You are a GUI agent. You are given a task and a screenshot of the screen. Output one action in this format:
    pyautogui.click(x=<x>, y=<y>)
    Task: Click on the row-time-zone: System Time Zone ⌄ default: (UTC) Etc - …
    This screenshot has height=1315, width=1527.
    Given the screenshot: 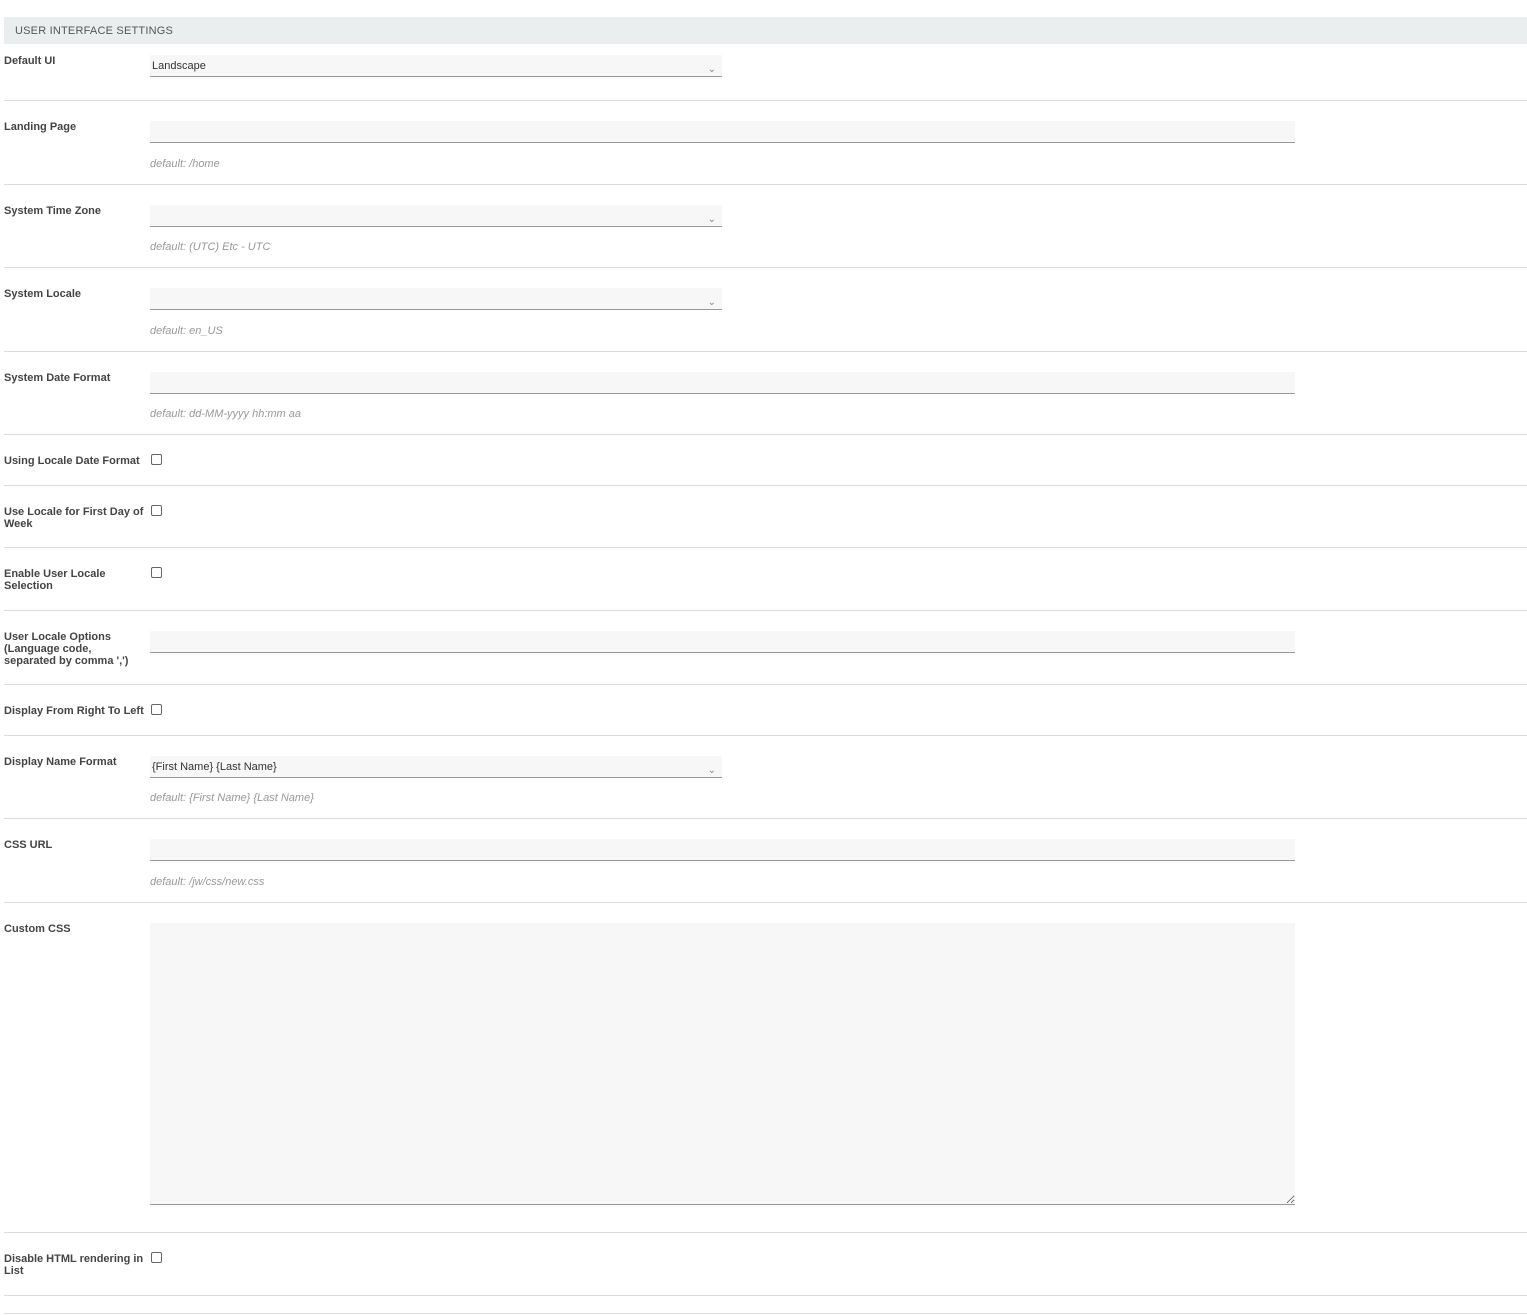 What is the action you would take?
    pyautogui.click(x=765, y=226)
    